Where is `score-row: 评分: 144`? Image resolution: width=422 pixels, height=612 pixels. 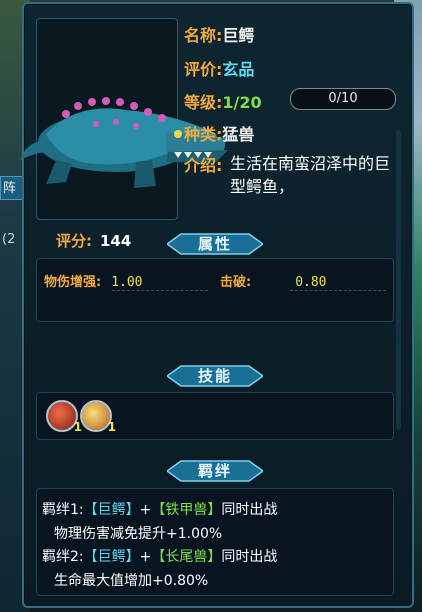
score-row: 评分: 144 is located at coordinates (93, 240).